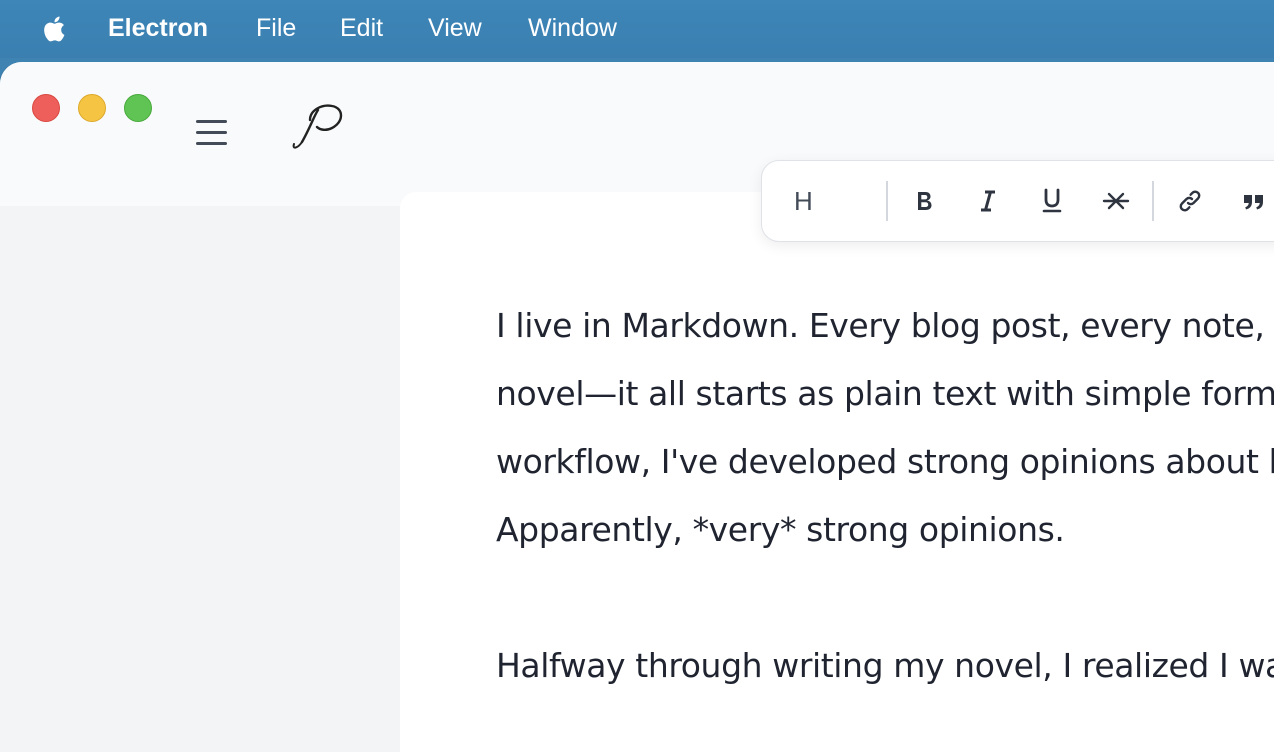 This screenshot has width=1274, height=752. I want to click on hamburger-menu-icon, so click(212, 134).